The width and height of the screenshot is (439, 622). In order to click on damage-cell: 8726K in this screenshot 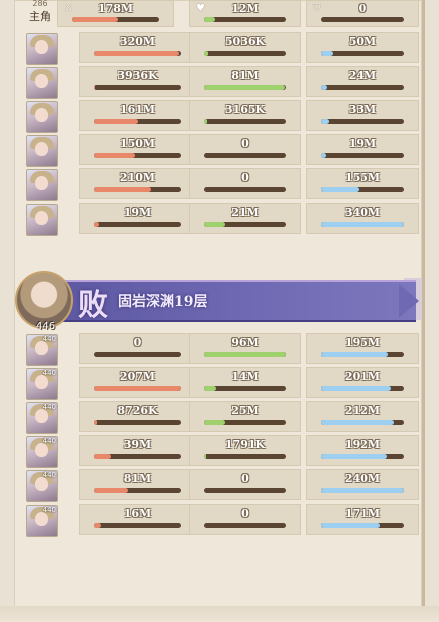, I will do `click(137, 416)`.